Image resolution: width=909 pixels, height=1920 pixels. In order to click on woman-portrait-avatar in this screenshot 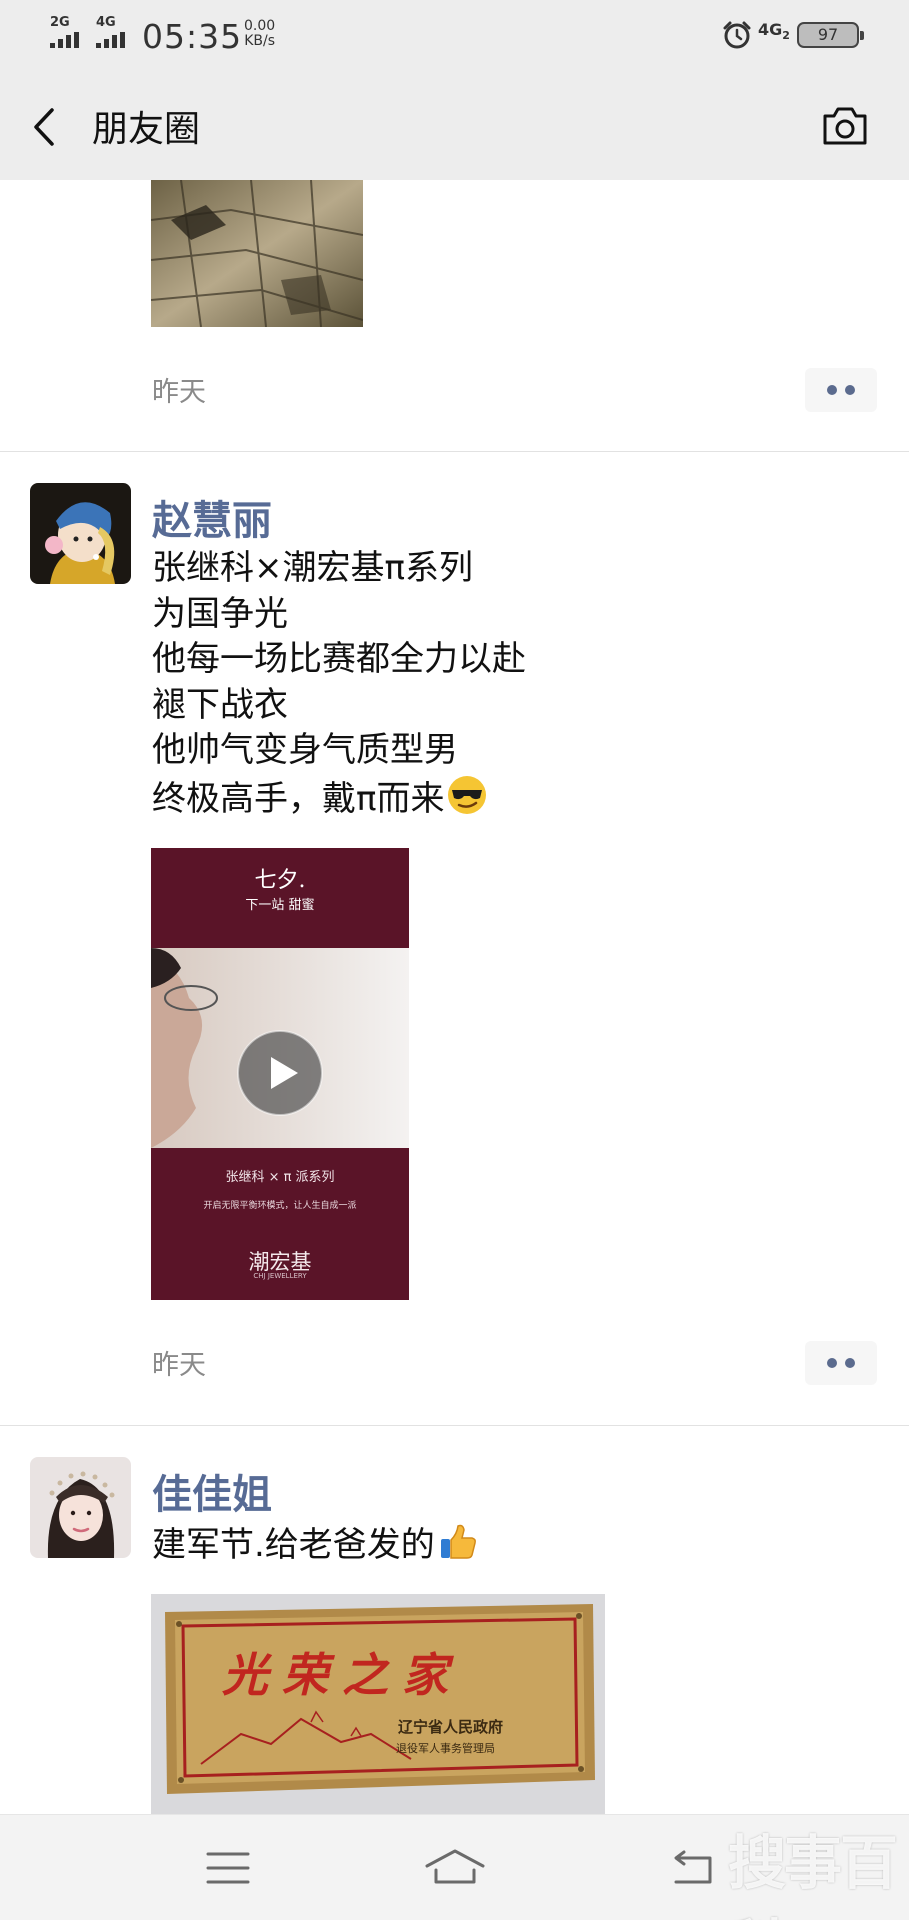, I will do `click(80, 1507)`.